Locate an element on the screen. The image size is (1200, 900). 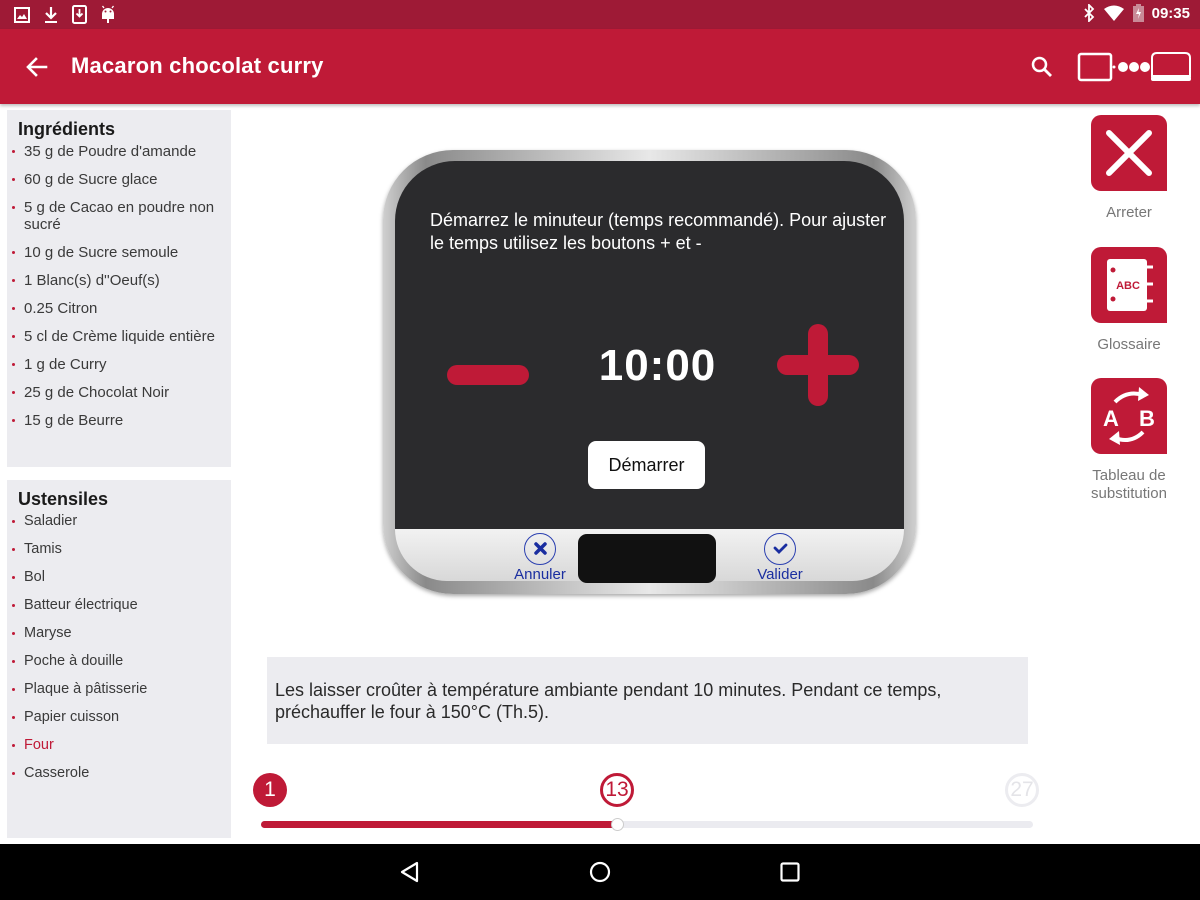
ingredients-title: Ingrédients is located at coordinates (67, 129).